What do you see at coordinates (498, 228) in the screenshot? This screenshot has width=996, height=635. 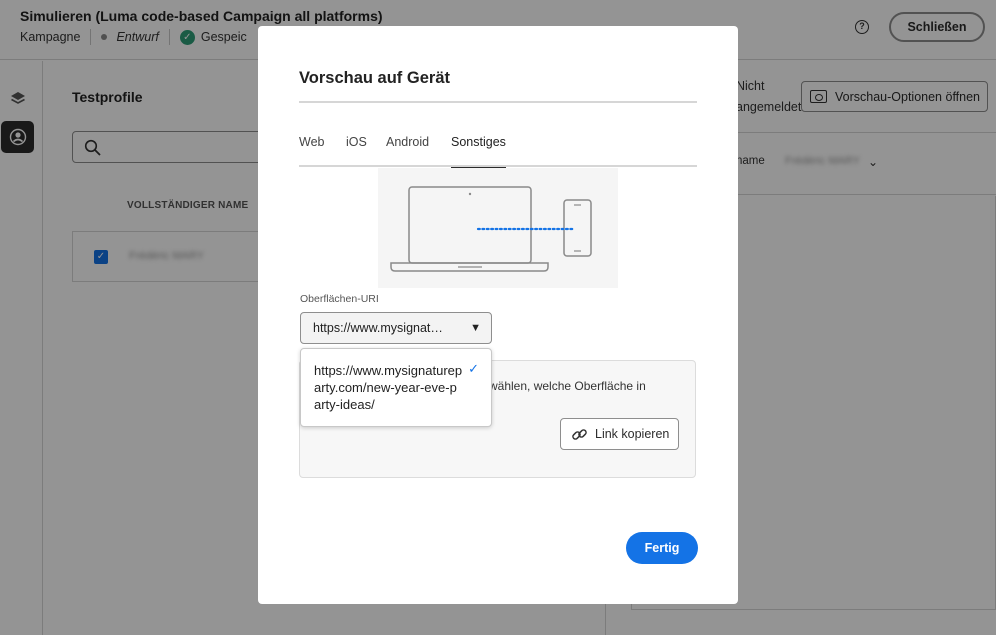 I see `devices-illustration` at bounding box center [498, 228].